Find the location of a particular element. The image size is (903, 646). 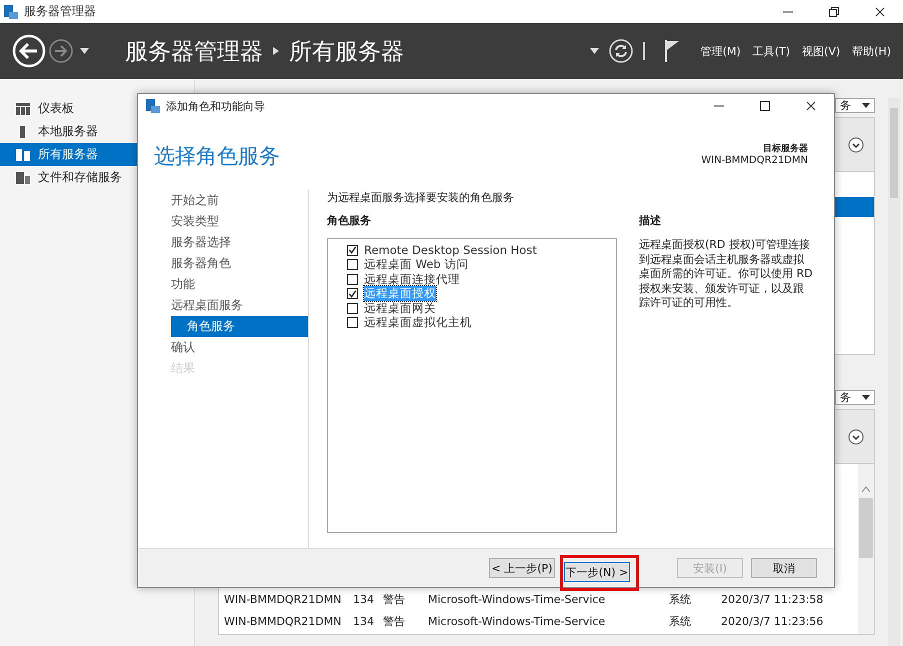

sidebar-item: 本地服务器 is located at coordinates (97, 131).